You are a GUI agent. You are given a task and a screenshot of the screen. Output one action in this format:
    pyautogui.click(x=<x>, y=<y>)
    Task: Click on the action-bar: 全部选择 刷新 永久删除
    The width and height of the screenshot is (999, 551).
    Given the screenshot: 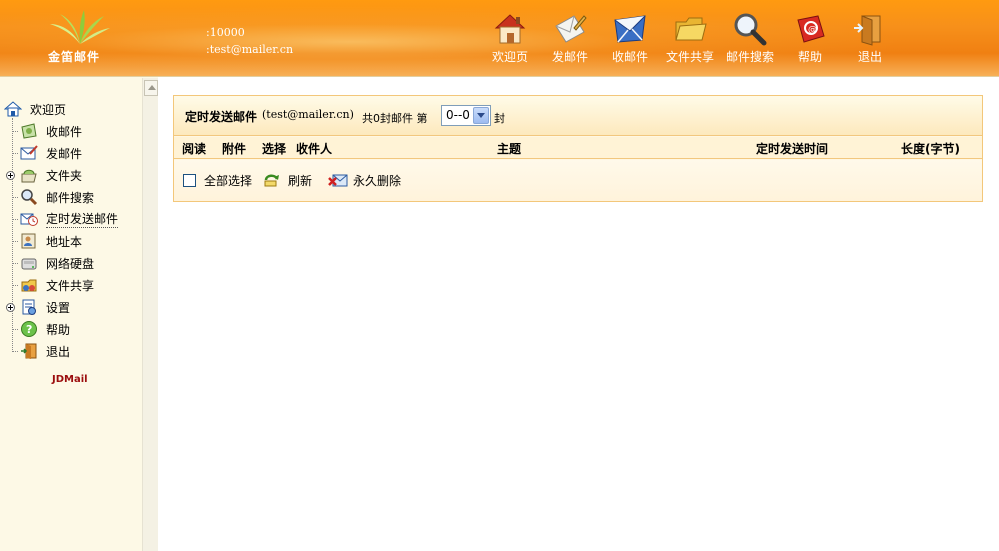 What is the action you would take?
    pyautogui.click(x=578, y=180)
    